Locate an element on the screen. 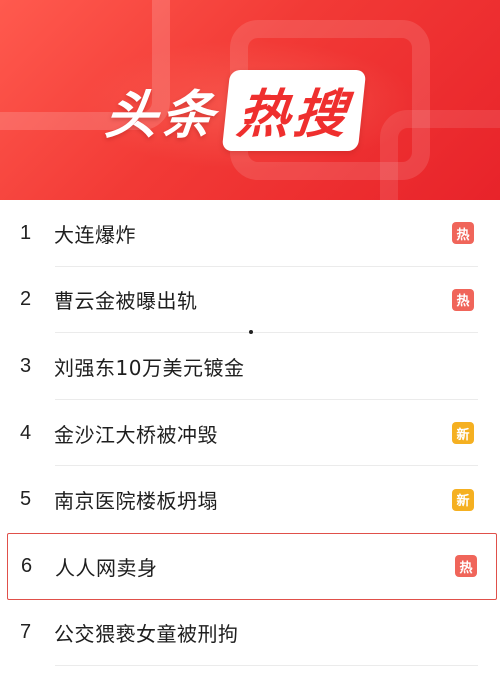  rank-number: 6 is located at coordinates (27, 565).